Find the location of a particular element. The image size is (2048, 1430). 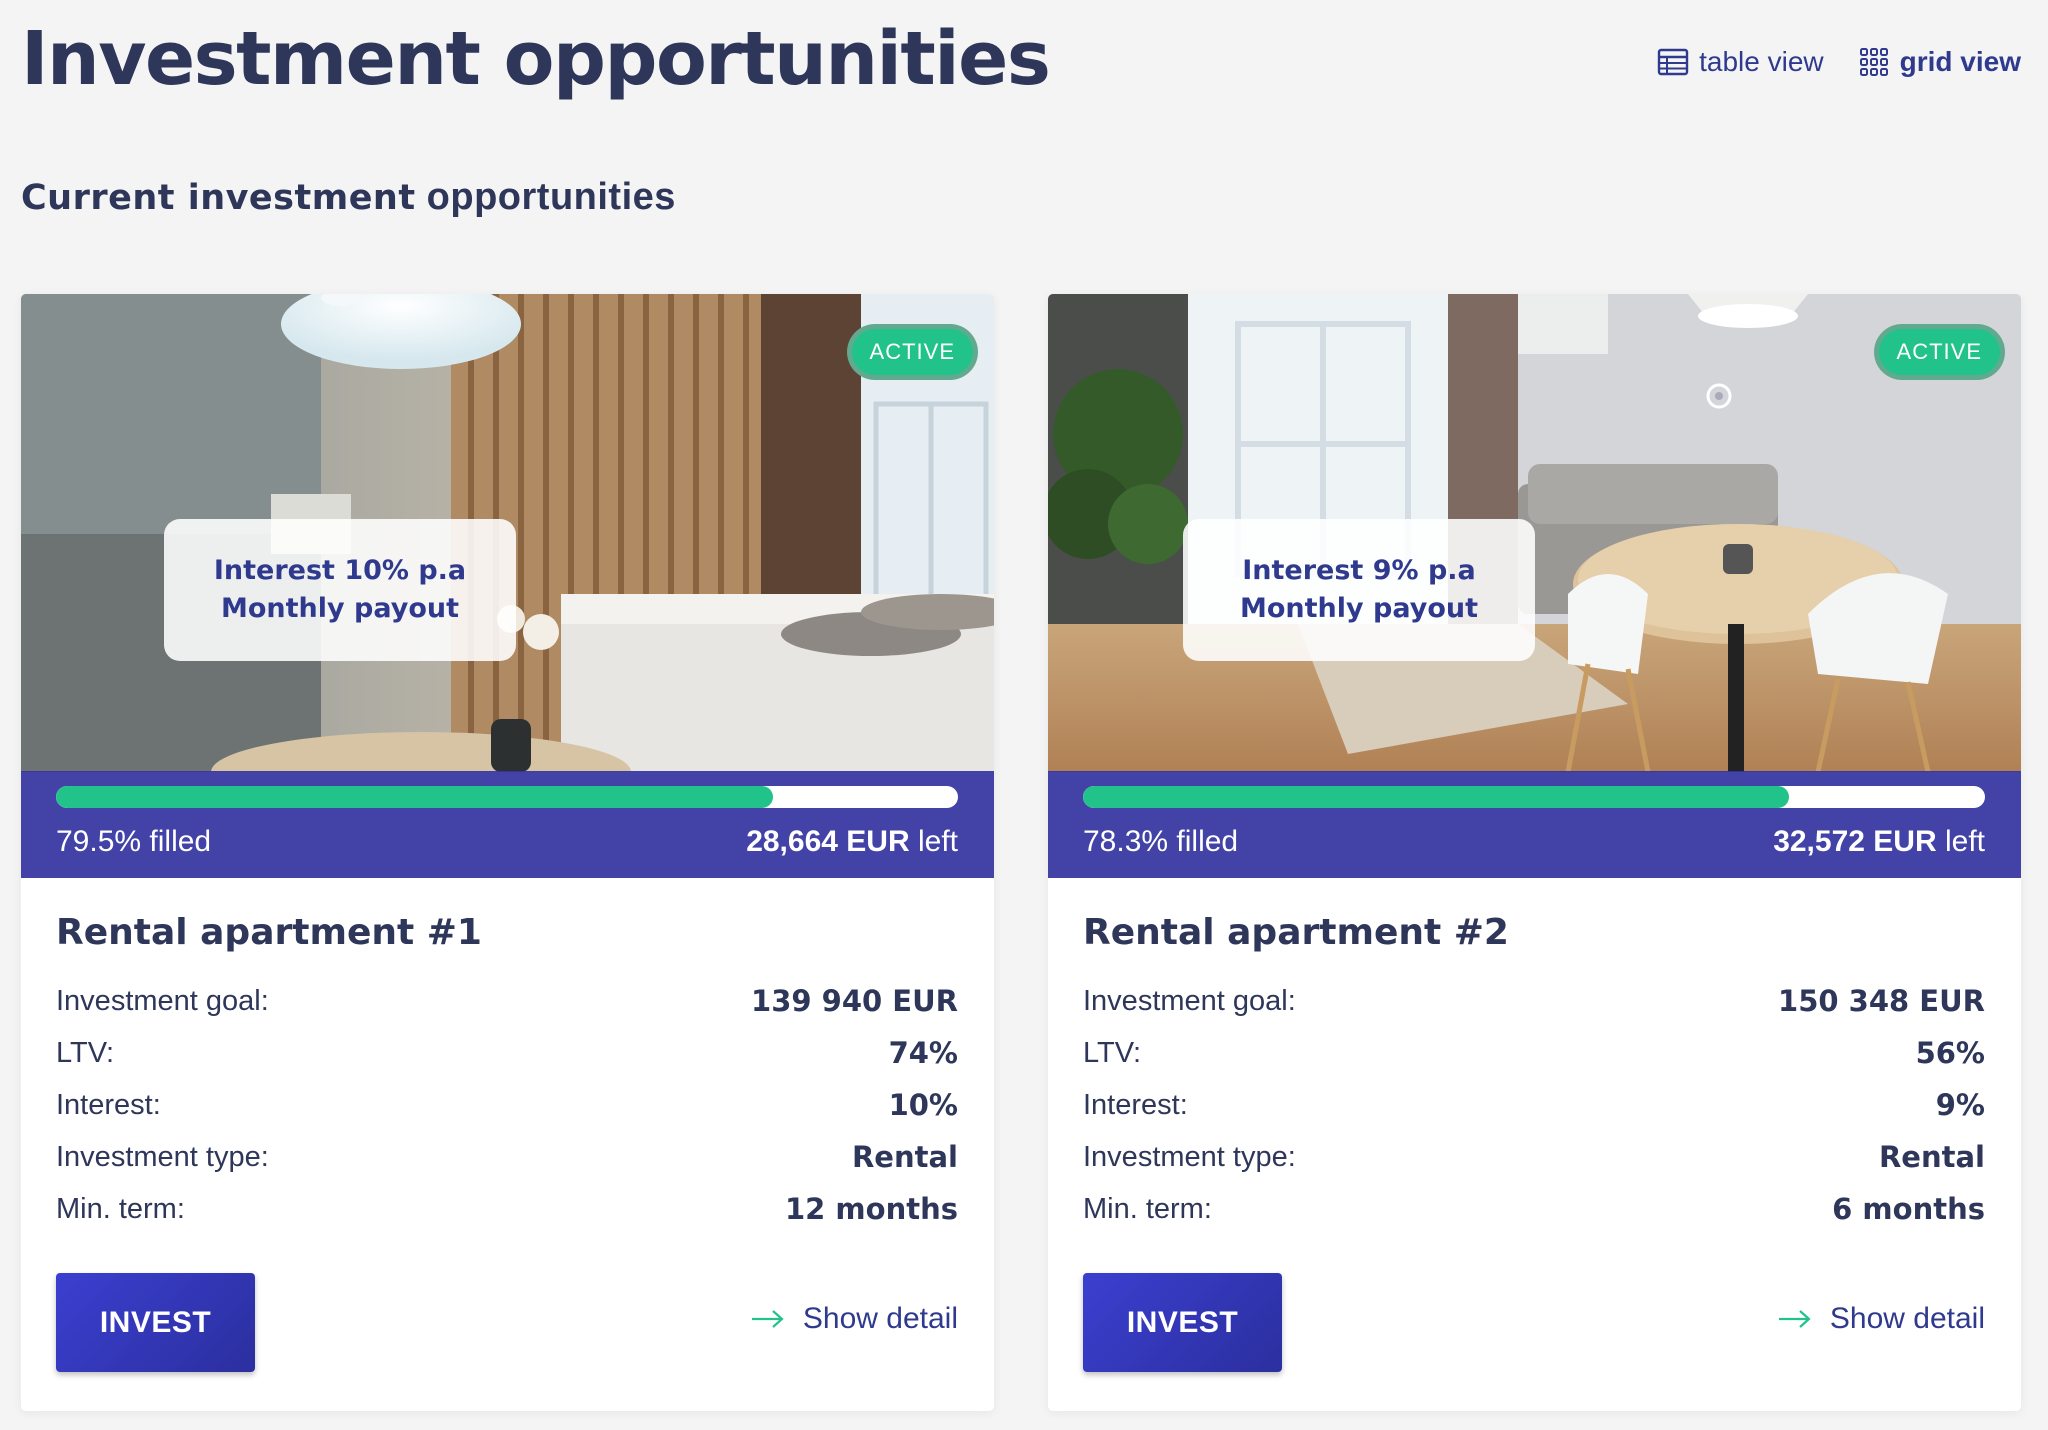

table-view-label: table view is located at coordinates (1761, 61).